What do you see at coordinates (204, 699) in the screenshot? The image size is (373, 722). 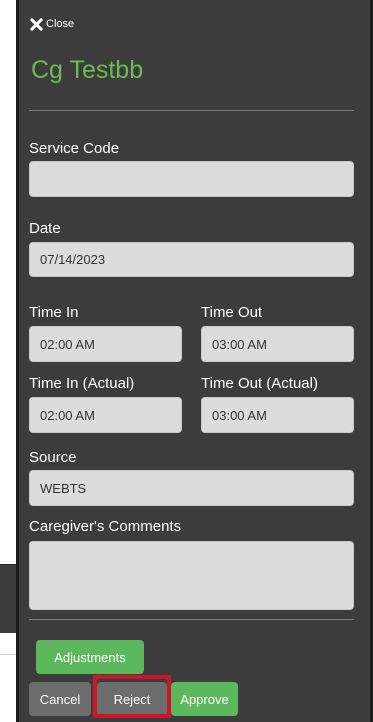 I see `approve-button: Approve` at bounding box center [204, 699].